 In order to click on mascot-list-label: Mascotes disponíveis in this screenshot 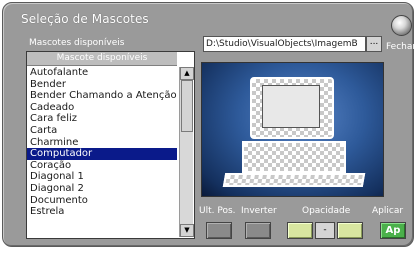, I will do `click(77, 43)`.